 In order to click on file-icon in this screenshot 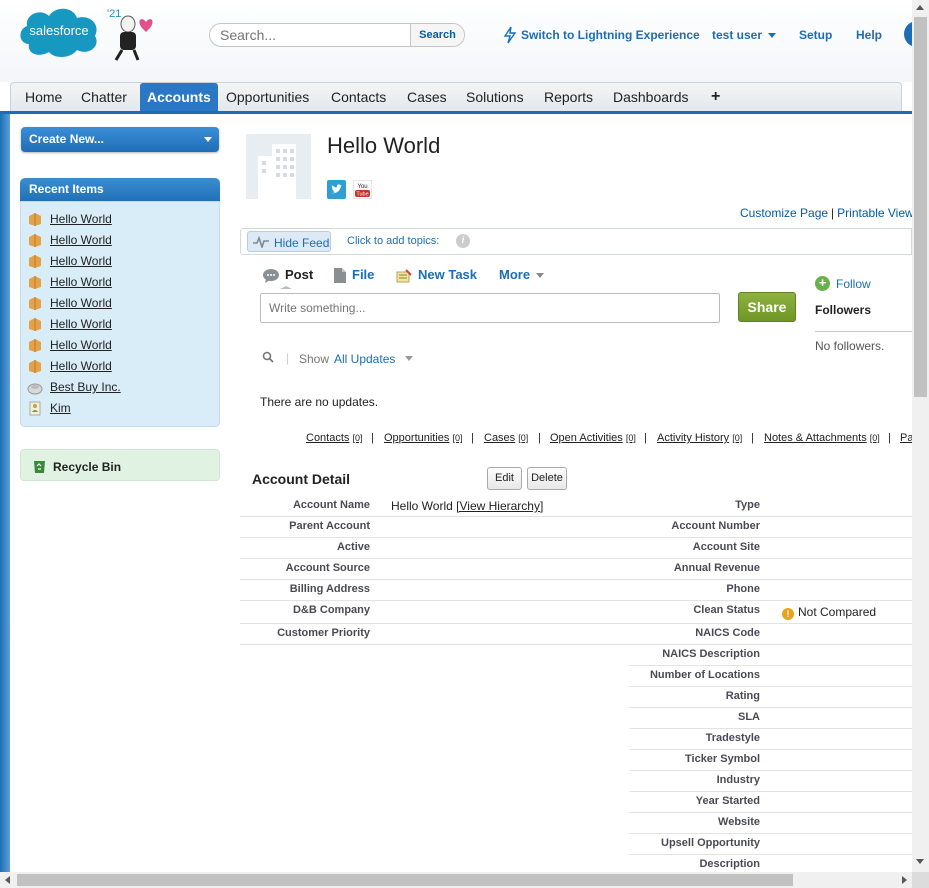, I will do `click(340, 276)`.